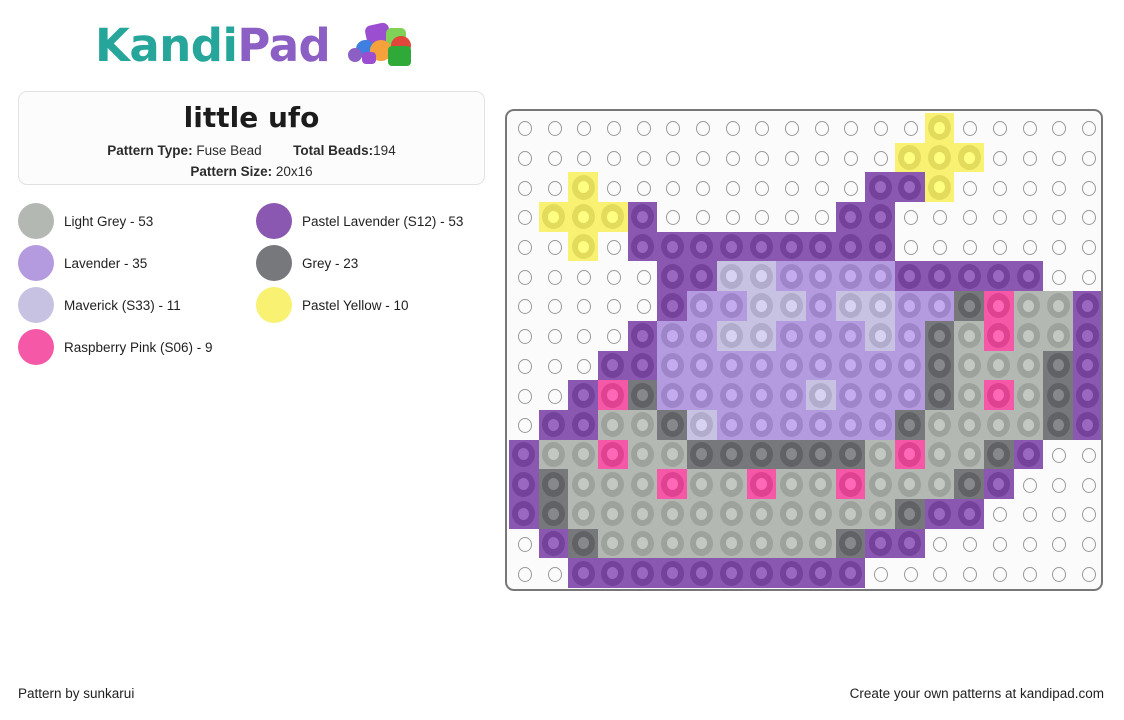  I want to click on legend-item-grey: Grey - 23, so click(372, 263).